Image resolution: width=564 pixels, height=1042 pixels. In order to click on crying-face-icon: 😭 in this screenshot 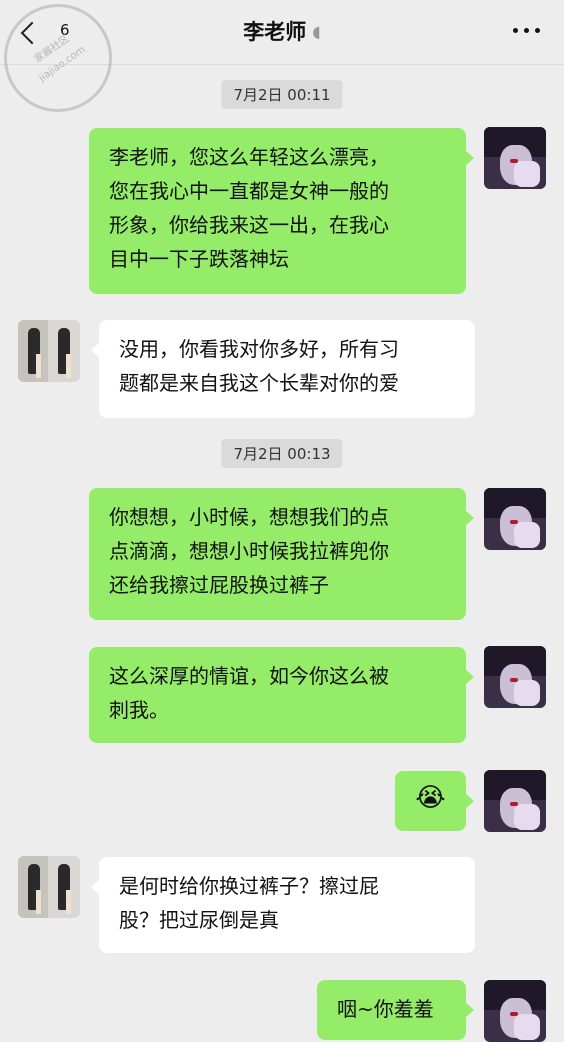, I will do `click(430, 798)`.